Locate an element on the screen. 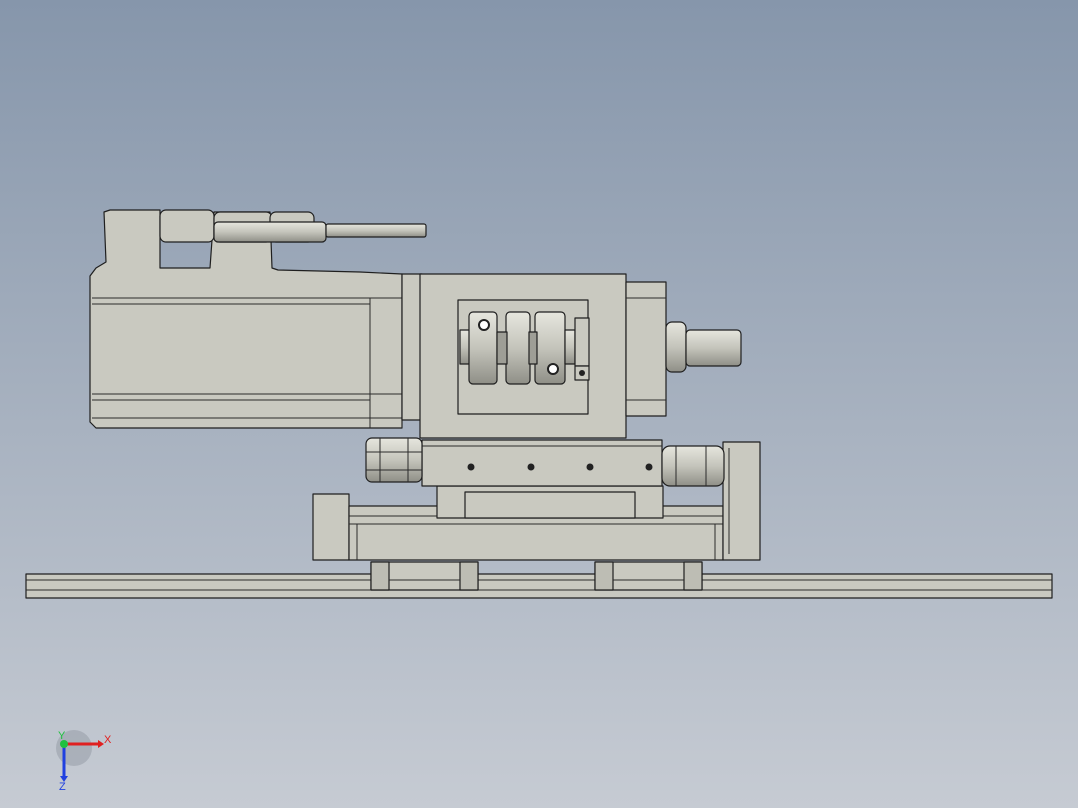  slide-table is located at coordinates (542, 479).